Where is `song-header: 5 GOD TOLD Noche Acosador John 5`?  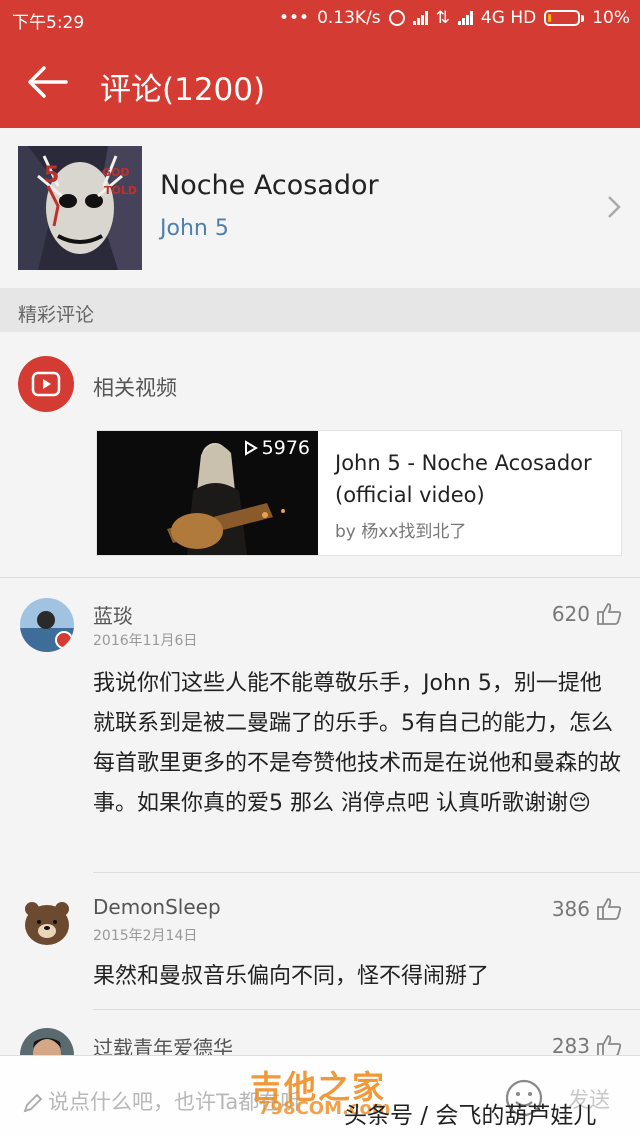
song-header: 5 GOD TOLD Noche Acosador John 5 is located at coordinates (320, 208).